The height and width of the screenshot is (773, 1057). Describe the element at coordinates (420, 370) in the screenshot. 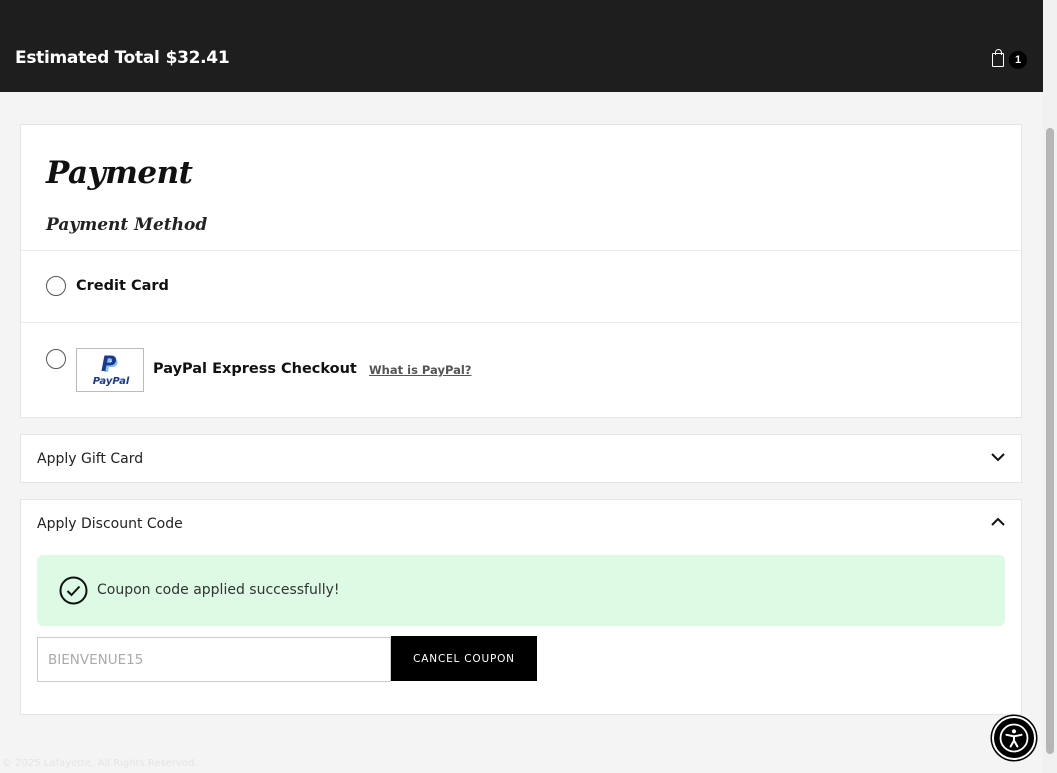

I see `what-is-paypal-link: What is PayPal?` at that location.